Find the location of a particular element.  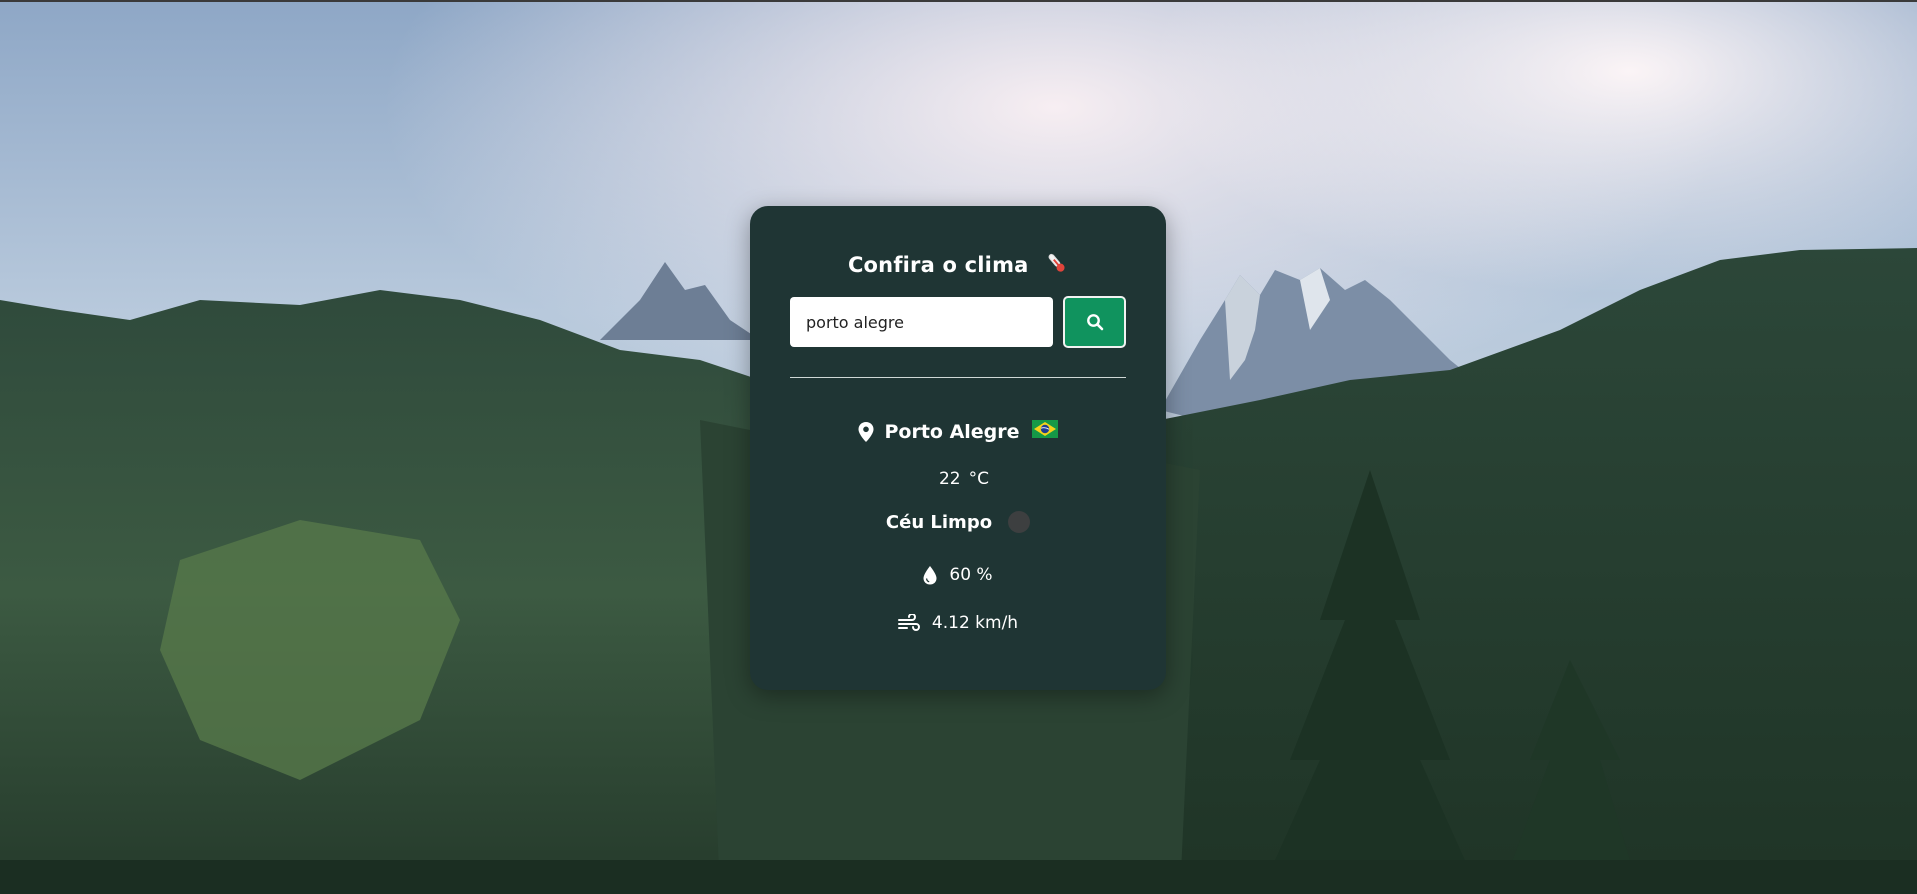

card-title: Confira o clima is located at coordinates (958, 265).